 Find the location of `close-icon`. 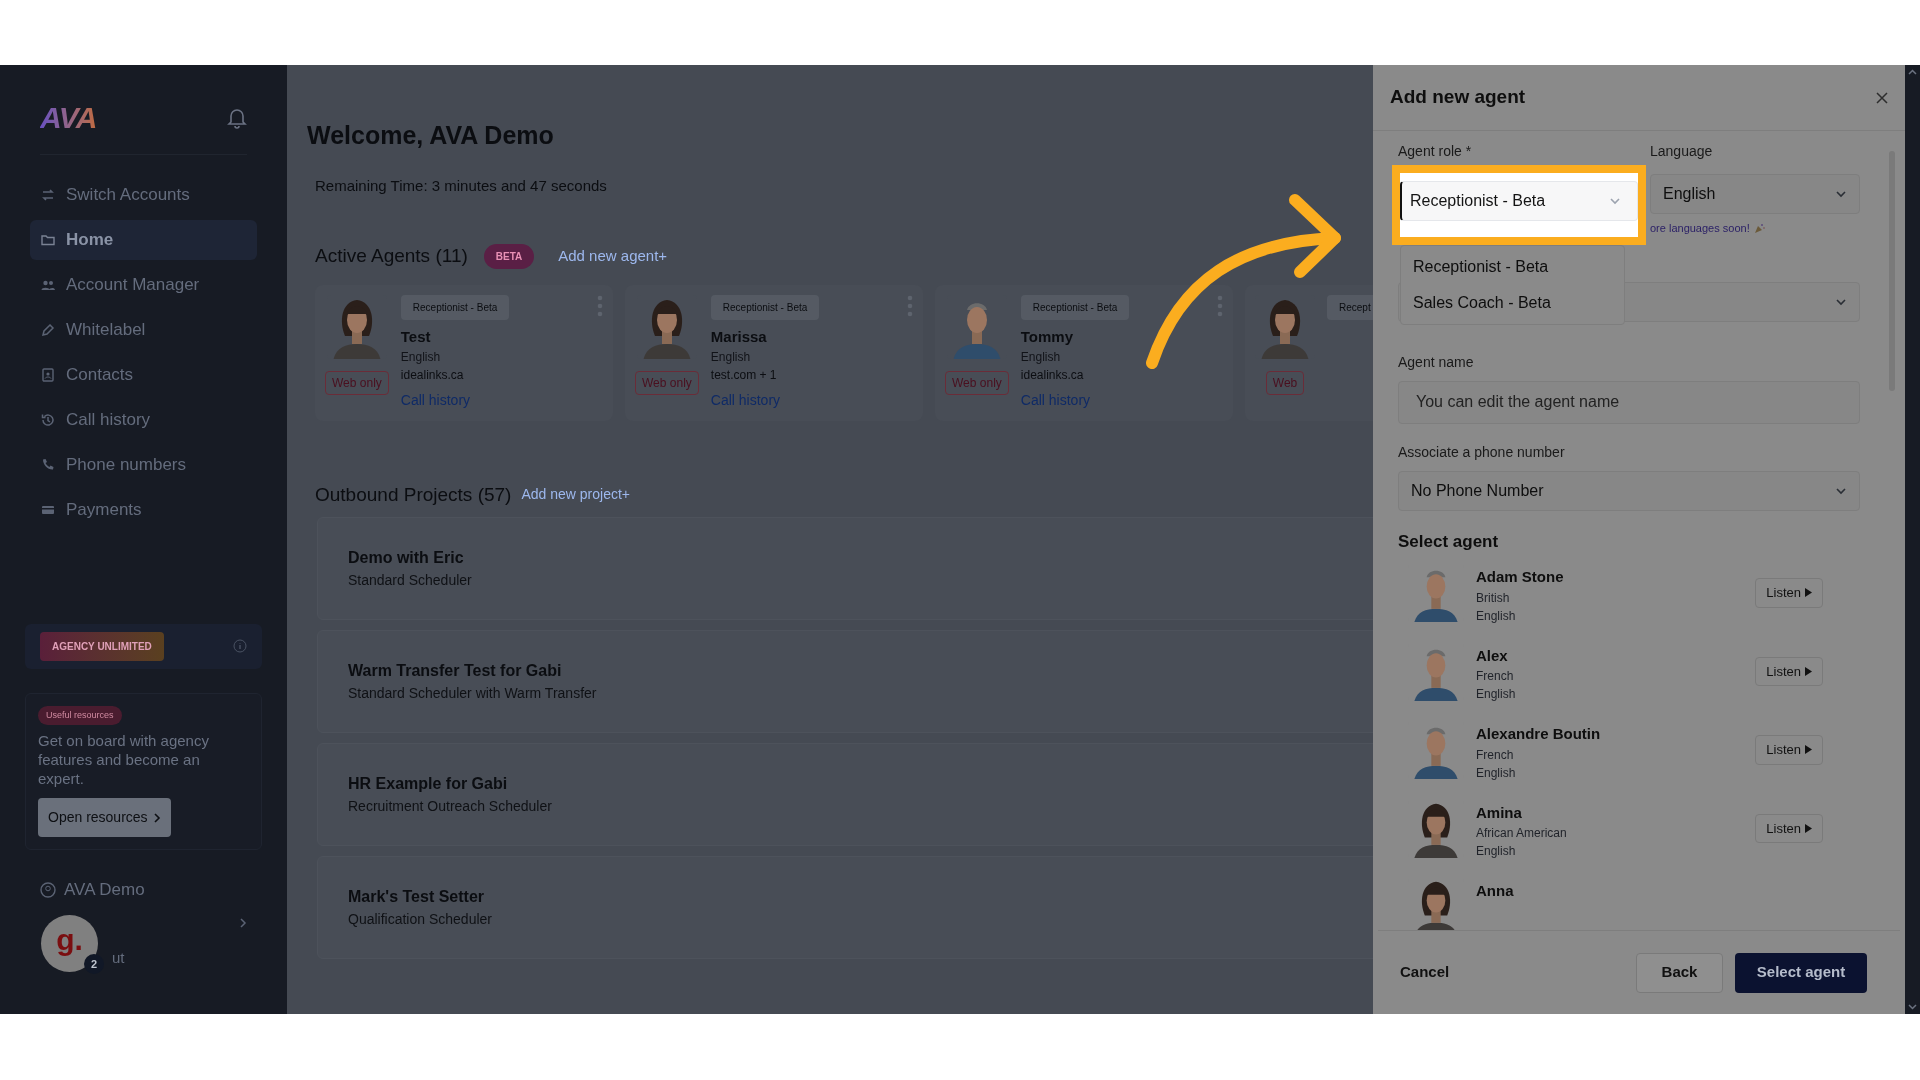

close-icon is located at coordinates (1882, 97).